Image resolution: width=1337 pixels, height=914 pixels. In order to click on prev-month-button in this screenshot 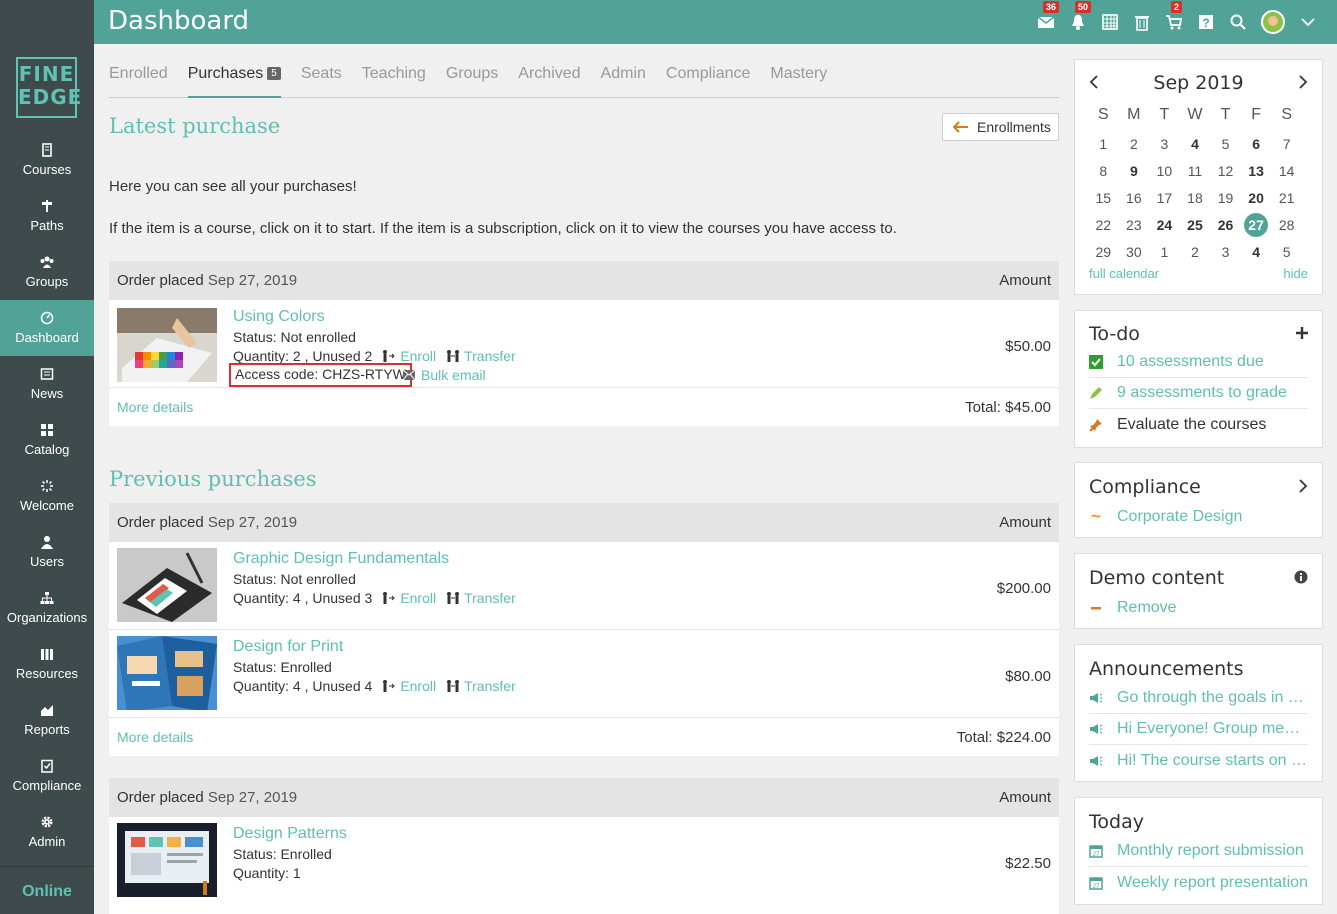, I will do `click(1094, 83)`.